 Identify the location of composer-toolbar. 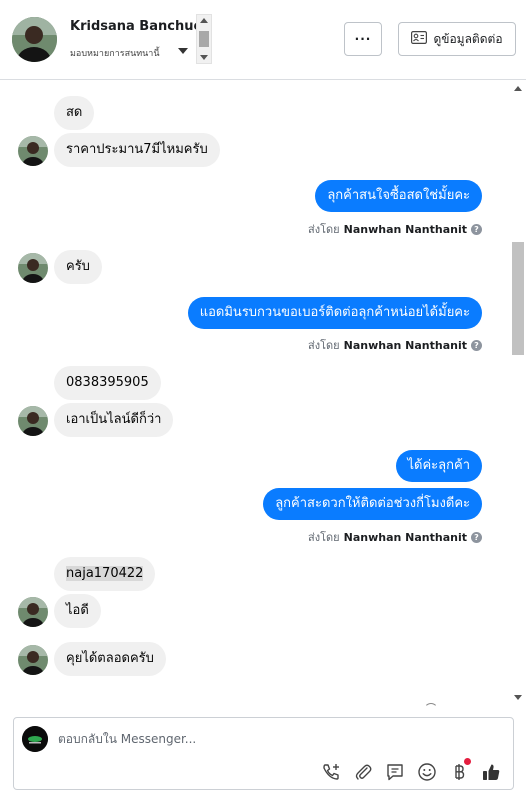
(411, 770).